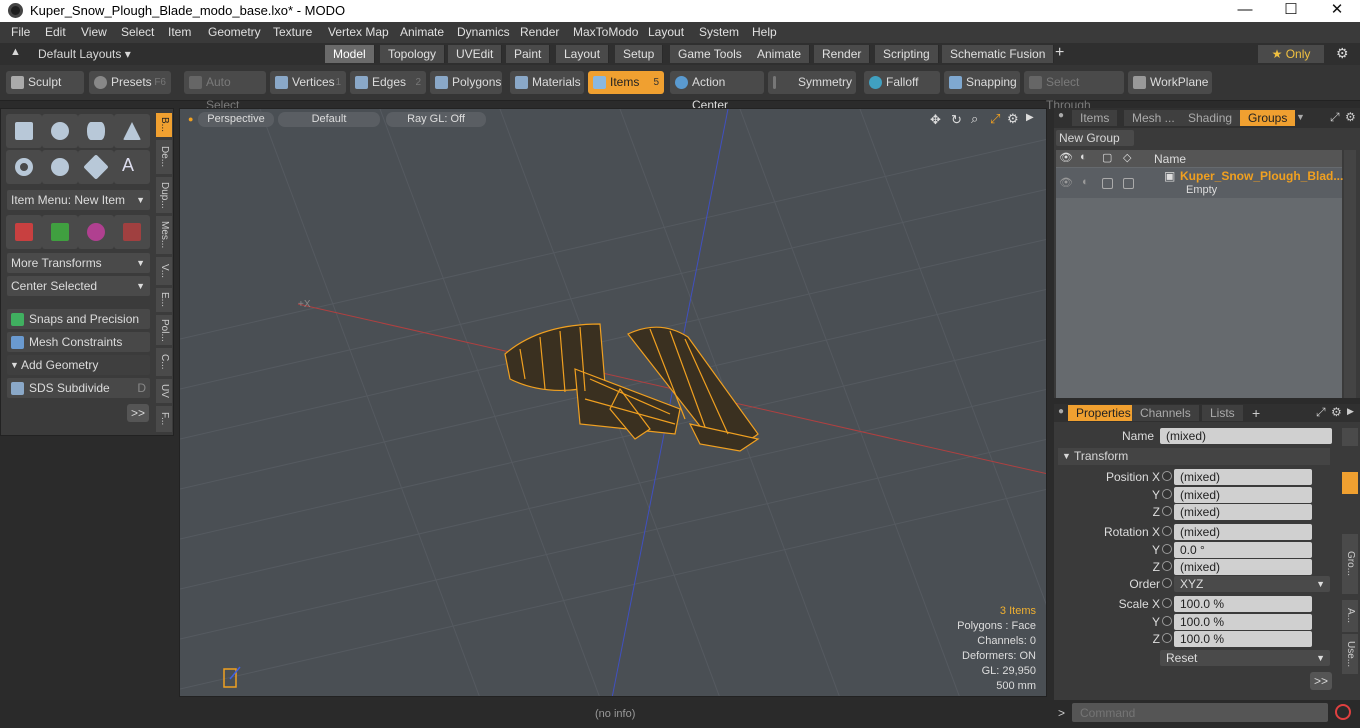  I want to click on transform-tool-button, so click(132, 232).